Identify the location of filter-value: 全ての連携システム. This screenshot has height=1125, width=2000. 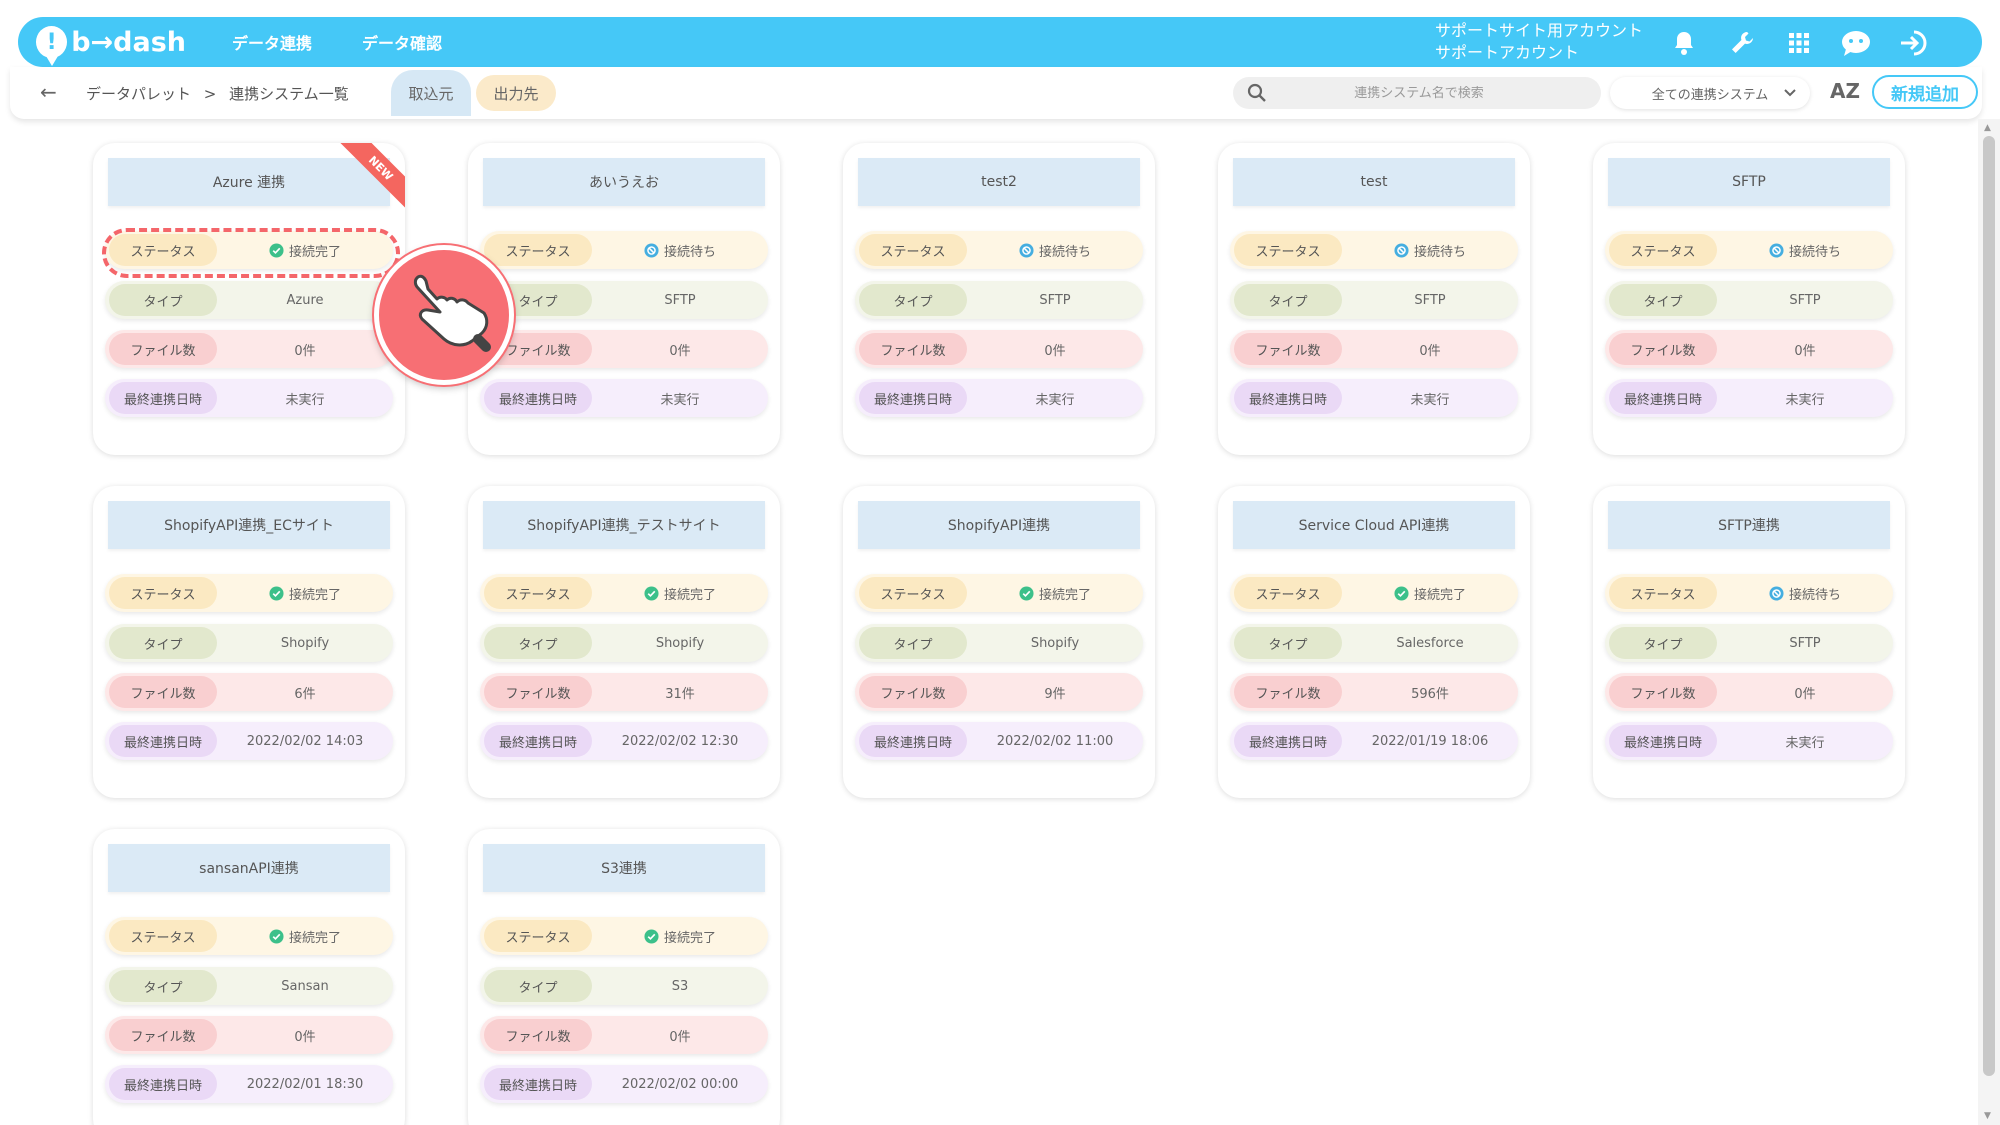
(1710, 95).